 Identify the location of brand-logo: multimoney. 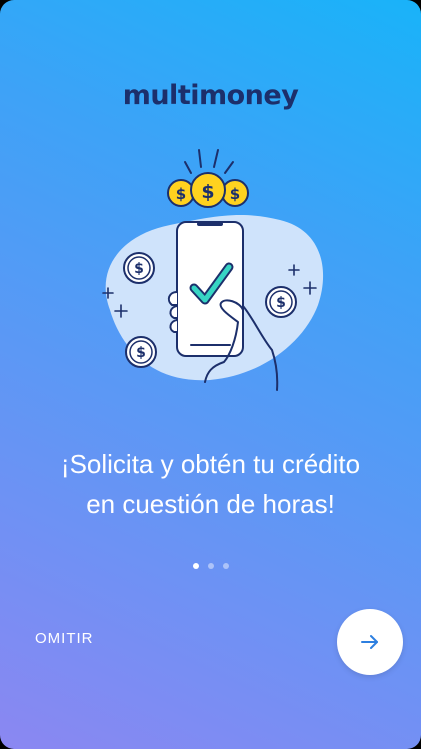
(210, 95).